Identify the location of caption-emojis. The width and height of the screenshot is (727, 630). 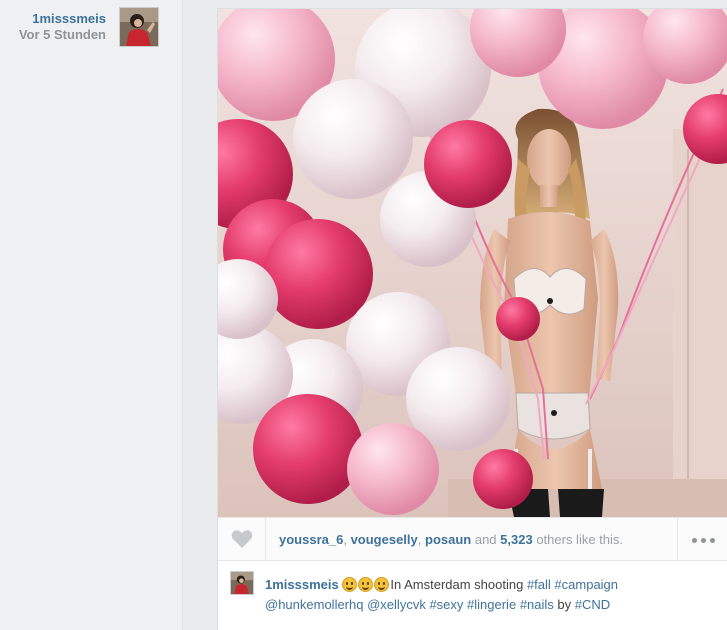
(366, 584).